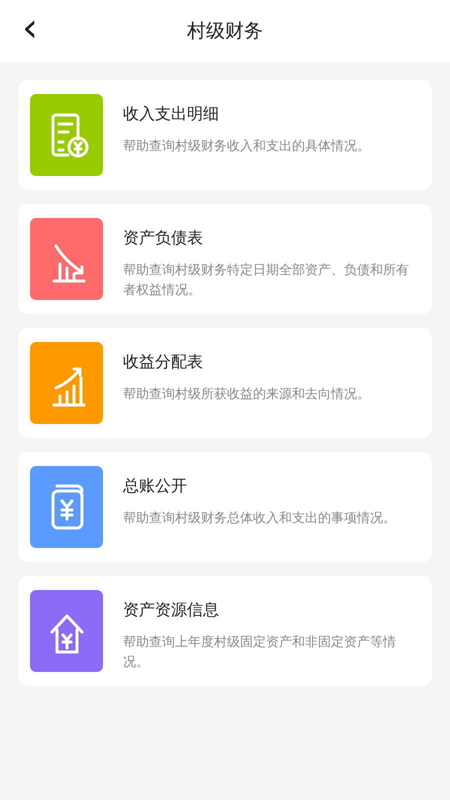 The image size is (450, 800). I want to click on item-description: 帮助查询村级财务总体收入和支出的事项情况。, so click(260, 519).